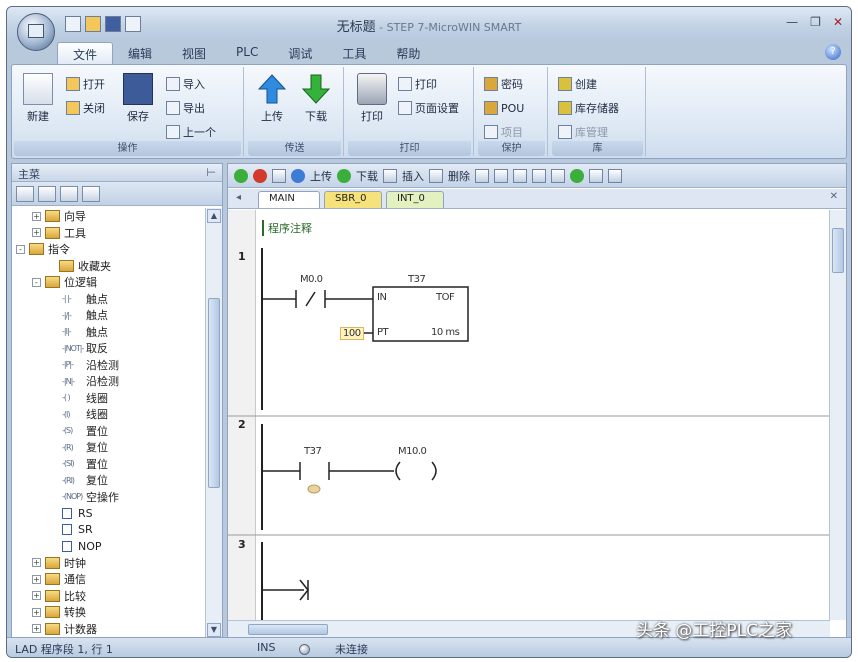 The height and width of the screenshot is (662, 858). Describe the element at coordinates (815, 22) in the screenshot. I see `restore-icon: ❐` at that location.